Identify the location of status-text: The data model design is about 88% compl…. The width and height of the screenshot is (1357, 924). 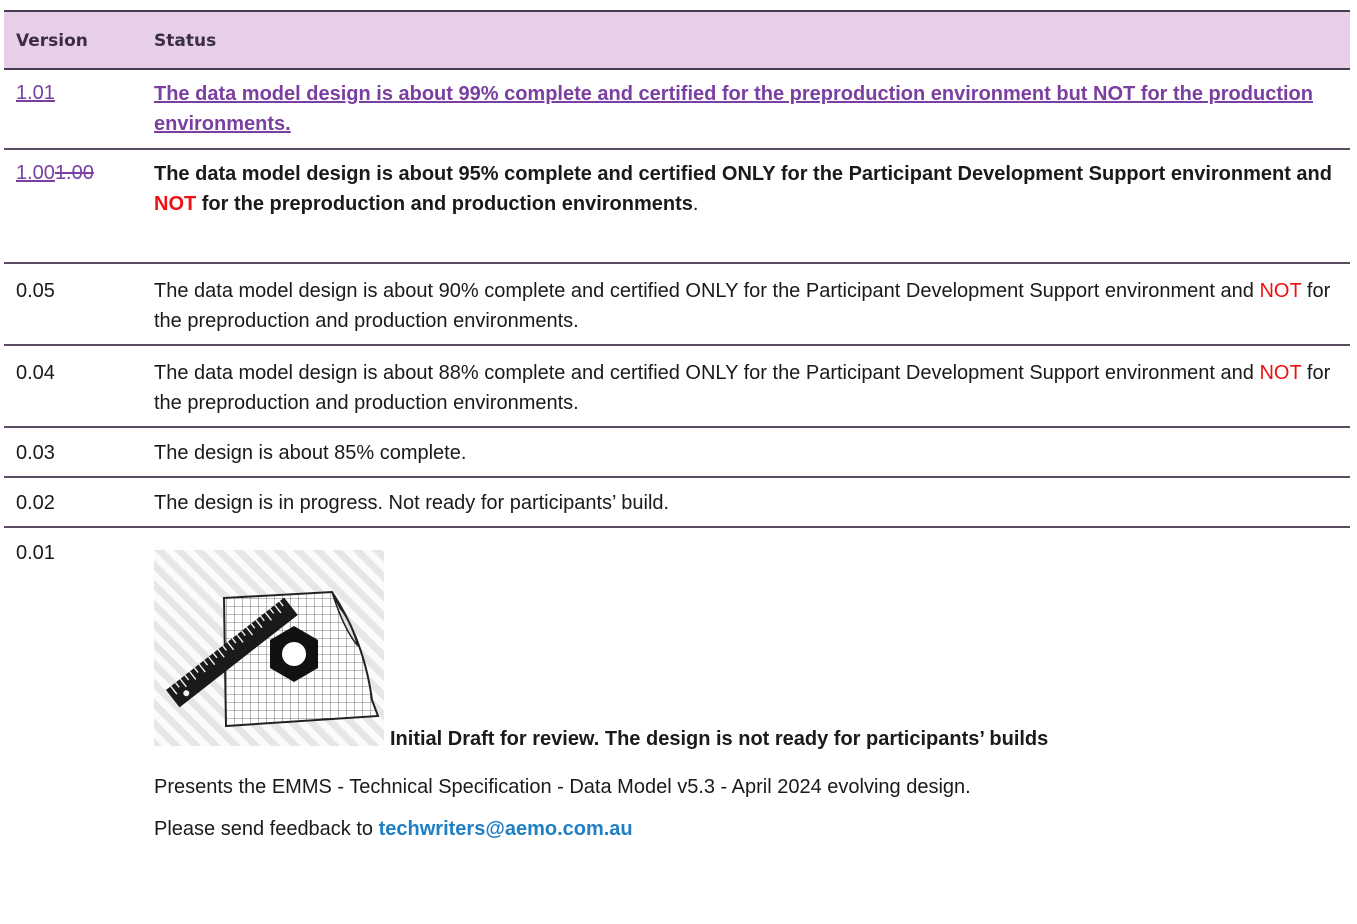
(742, 388).